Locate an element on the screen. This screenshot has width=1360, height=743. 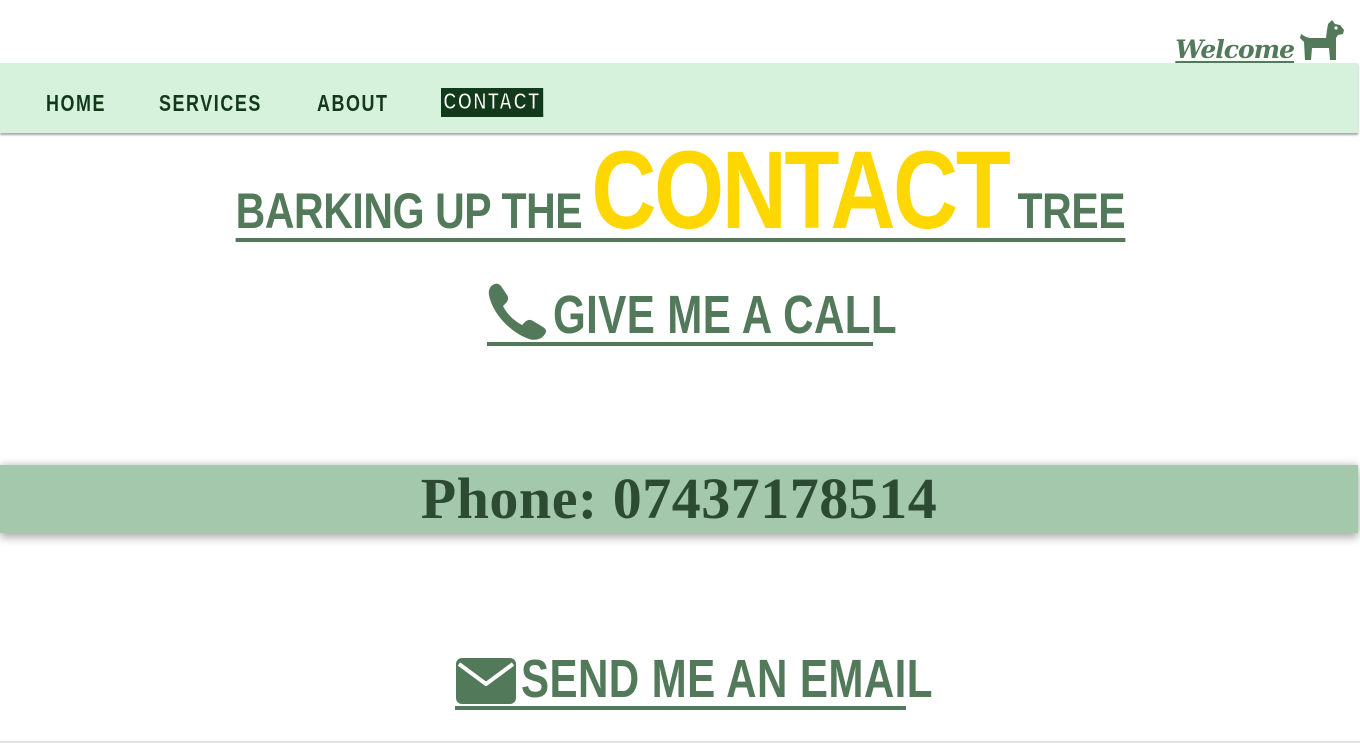
nav-contact-label: CONTACT is located at coordinates (492, 101).